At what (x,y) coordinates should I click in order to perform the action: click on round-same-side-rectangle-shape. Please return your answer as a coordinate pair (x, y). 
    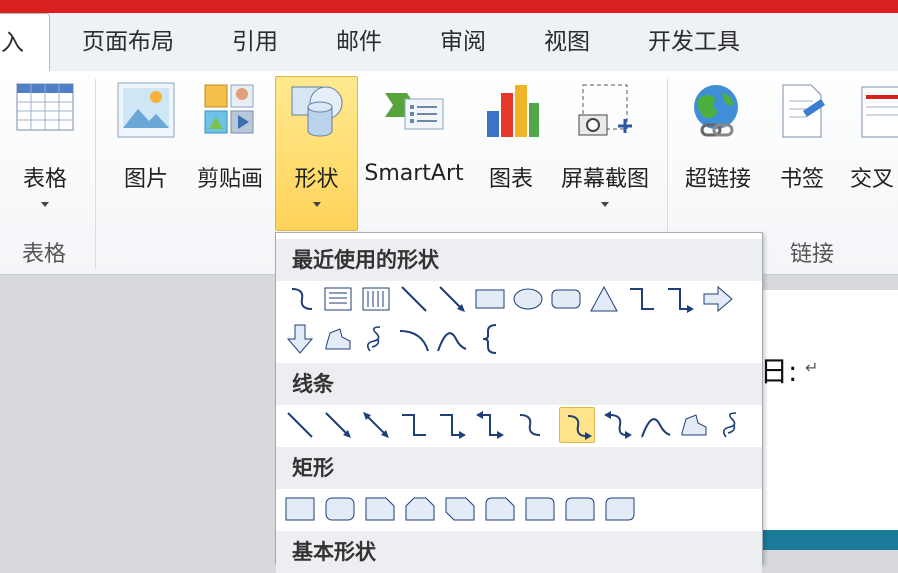
    Looking at the image, I should click on (580, 509).